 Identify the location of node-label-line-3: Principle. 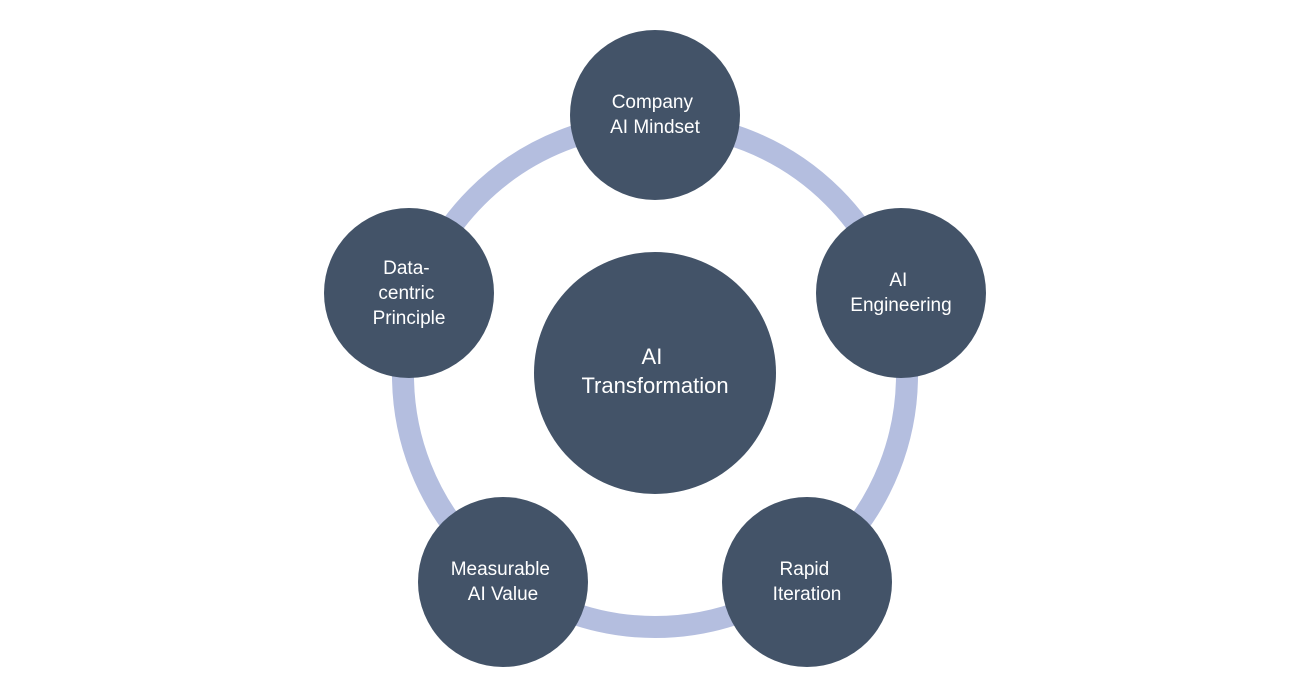
(409, 318).